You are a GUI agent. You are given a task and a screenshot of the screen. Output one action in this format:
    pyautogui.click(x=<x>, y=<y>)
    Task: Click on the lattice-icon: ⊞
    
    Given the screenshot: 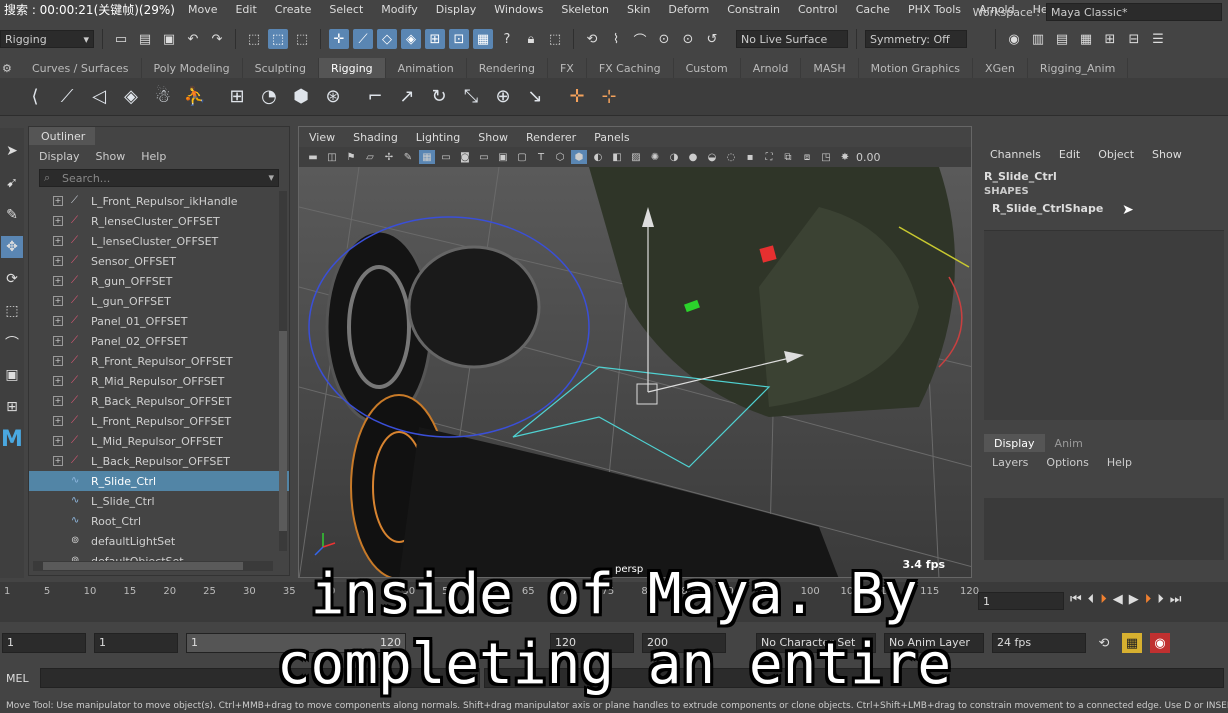 What is the action you would take?
    pyautogui.click(x=237, y=97)
    